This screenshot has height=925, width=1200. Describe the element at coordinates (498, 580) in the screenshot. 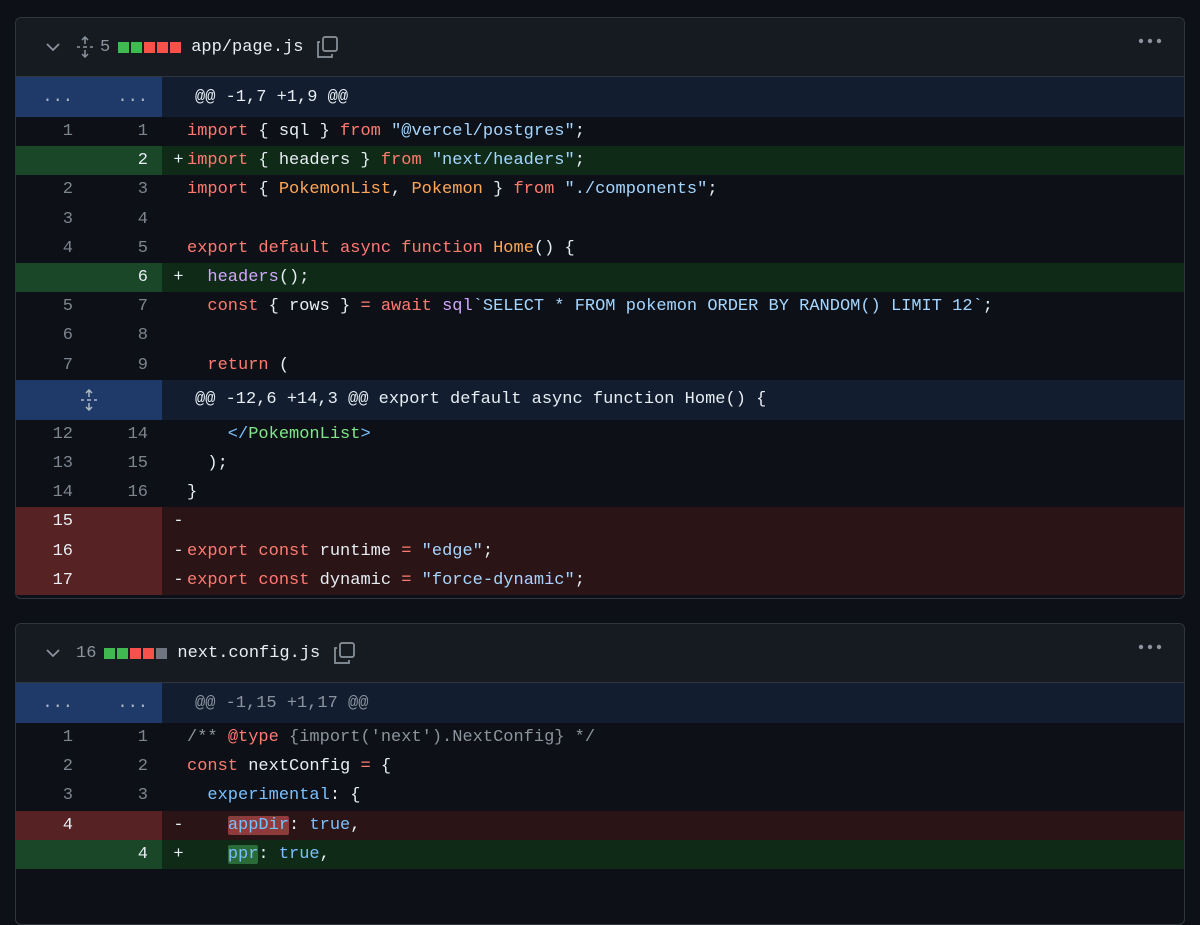

I see `code-token: "force-dynamic"` at that location.